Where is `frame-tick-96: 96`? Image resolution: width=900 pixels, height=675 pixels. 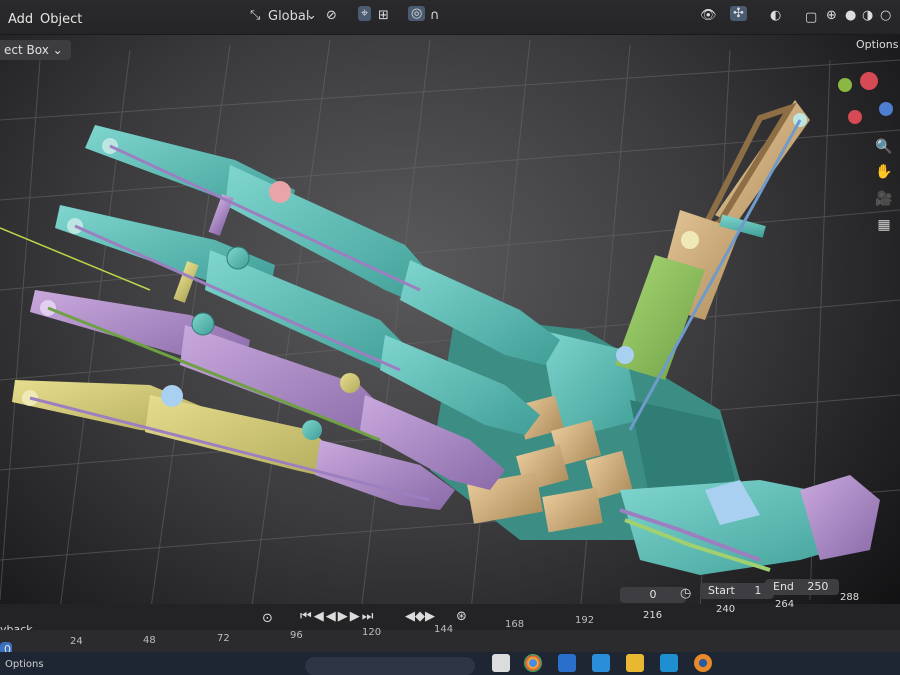 frame-tick-96: 96 is located at coordinates (296, 635).